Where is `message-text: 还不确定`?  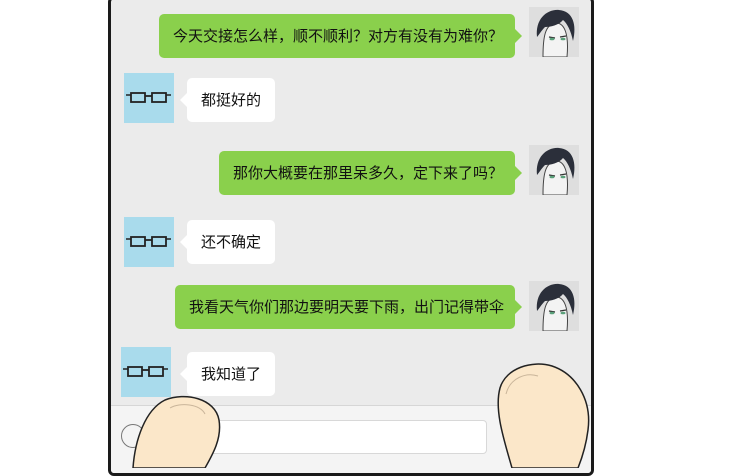 message-text: 还不确定 is located at coordinates (231, 242).